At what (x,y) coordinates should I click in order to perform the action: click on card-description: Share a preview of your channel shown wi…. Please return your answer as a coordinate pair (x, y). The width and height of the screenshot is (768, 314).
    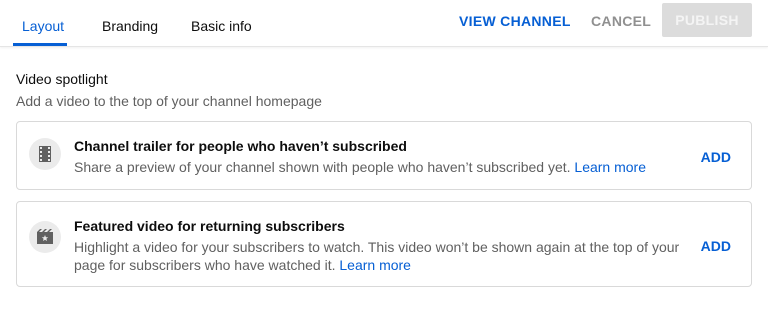
    Looking at the image, I should click on (384, 167).